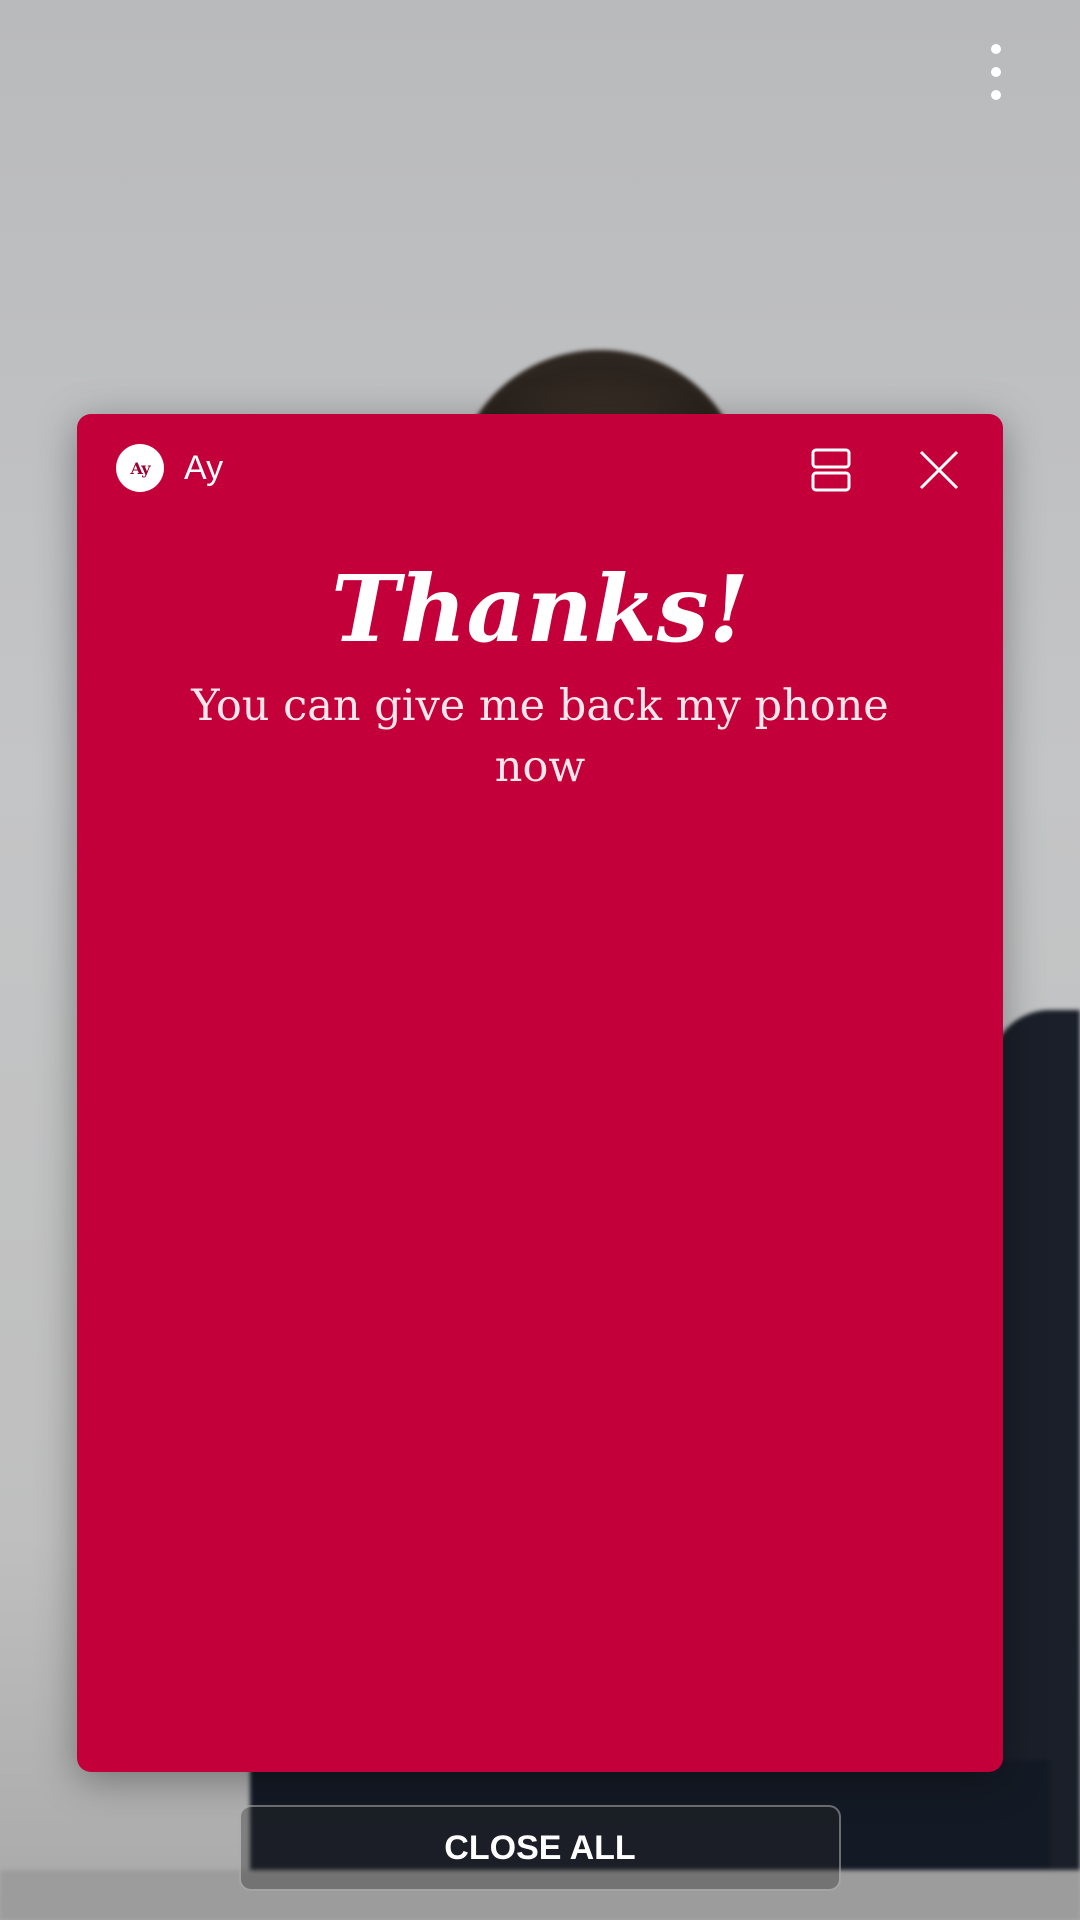 The width and height of the screenshot is (1080, 1920). Describe the element at coordinates (540, 736) in the screenshot. I see `thanks-message: You can give me back my phone now` at that location.